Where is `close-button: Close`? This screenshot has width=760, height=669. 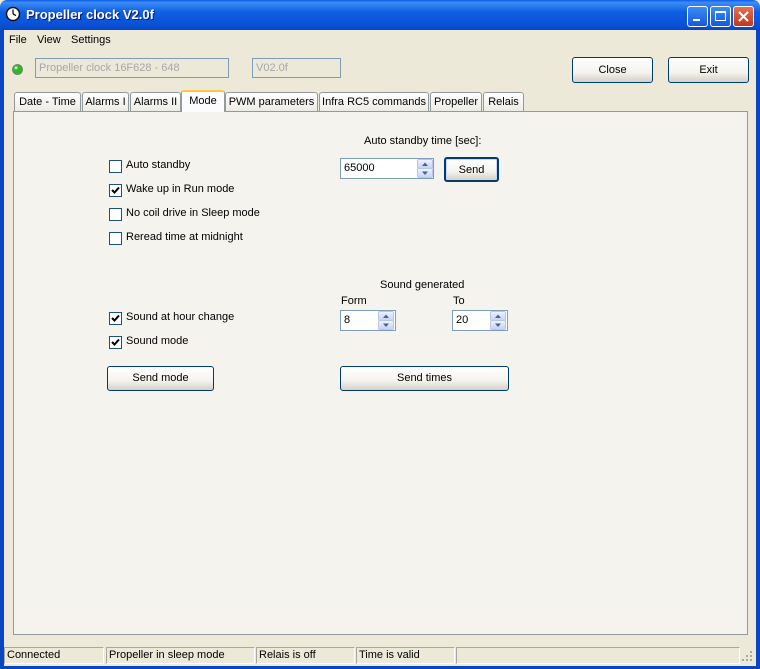 close-button: Close is located at coordinates (612, 70).